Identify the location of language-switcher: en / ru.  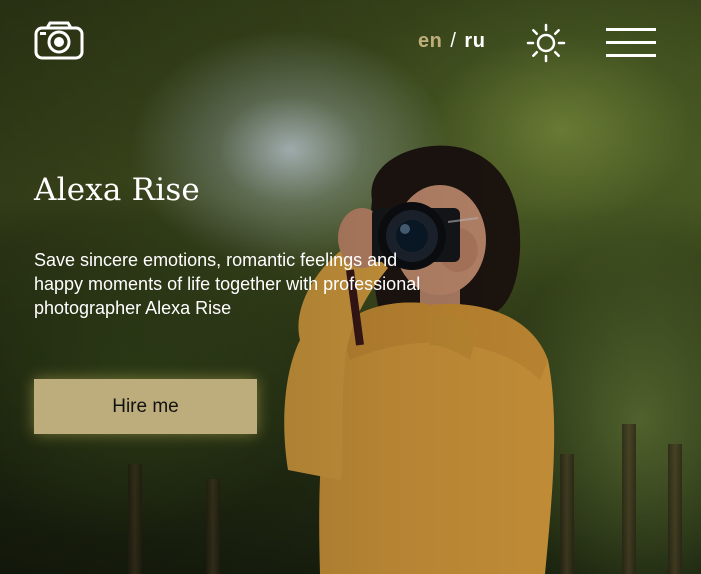
(451, 41).